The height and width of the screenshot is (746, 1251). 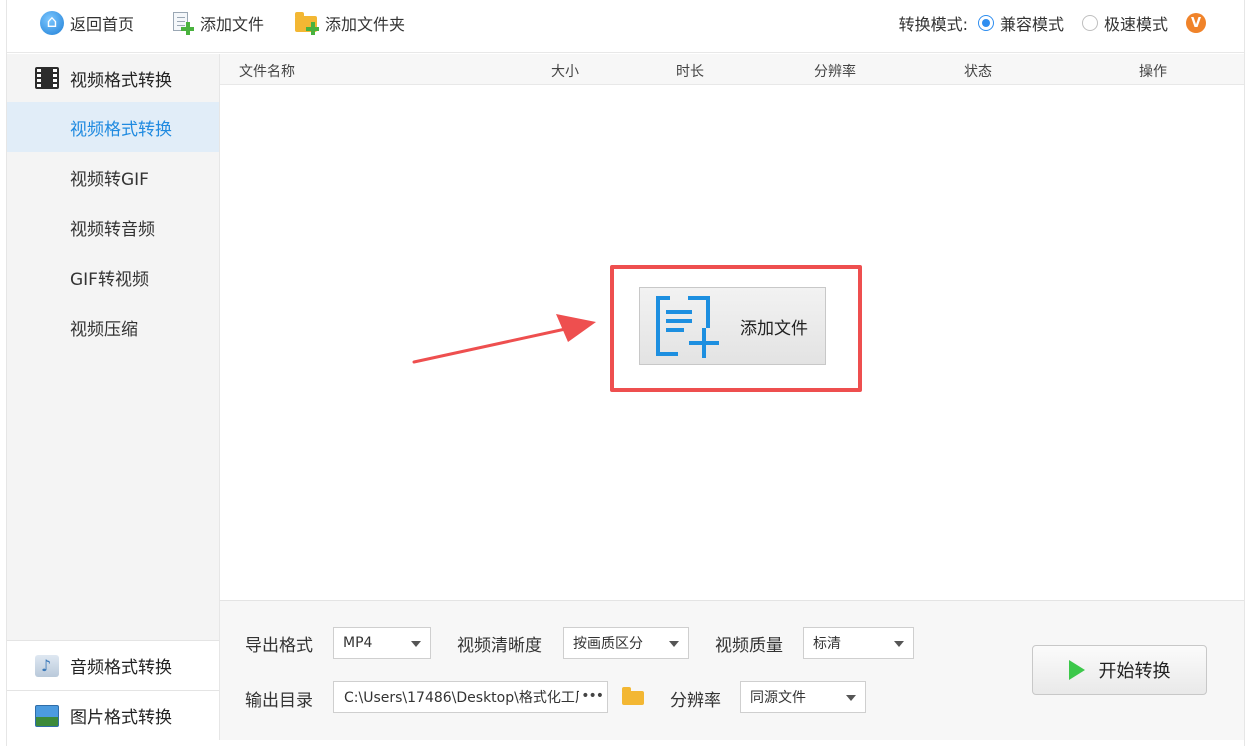 What do you see at coordinates (102, 24) in the screenshot?
I see `home-label: 返回首页` at bounding box center [102, 24].